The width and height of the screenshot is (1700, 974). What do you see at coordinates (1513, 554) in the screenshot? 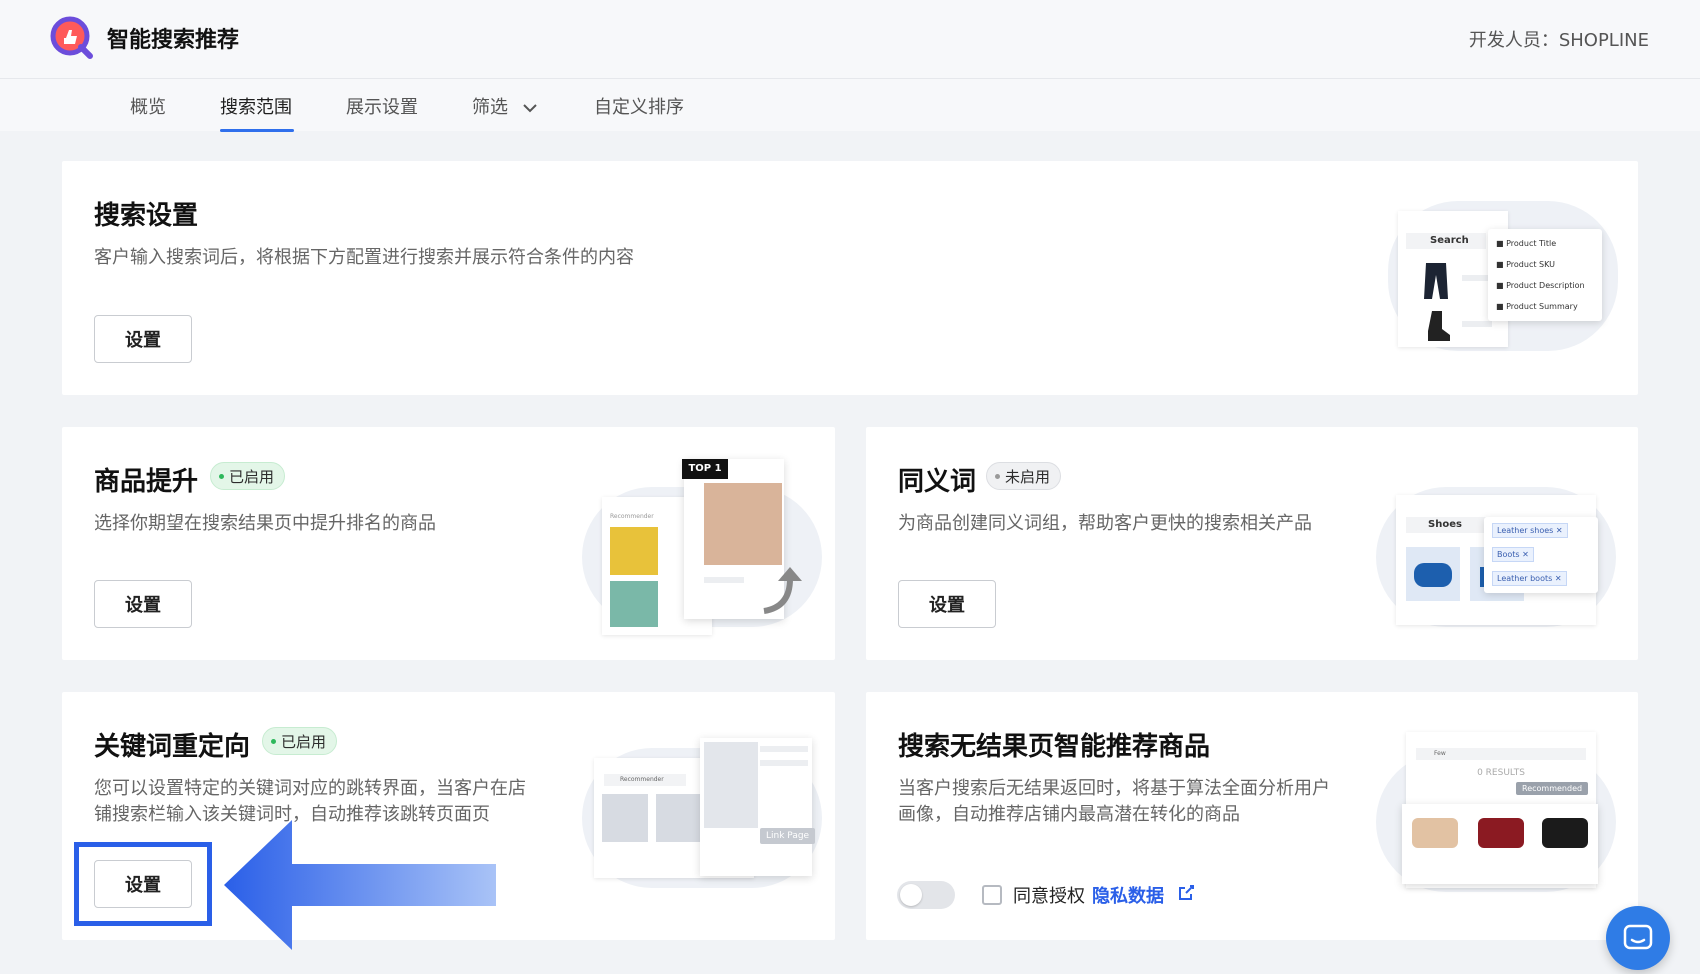
I see `synonym-tag: Boots ✕` at bounding box center [1513, 554].